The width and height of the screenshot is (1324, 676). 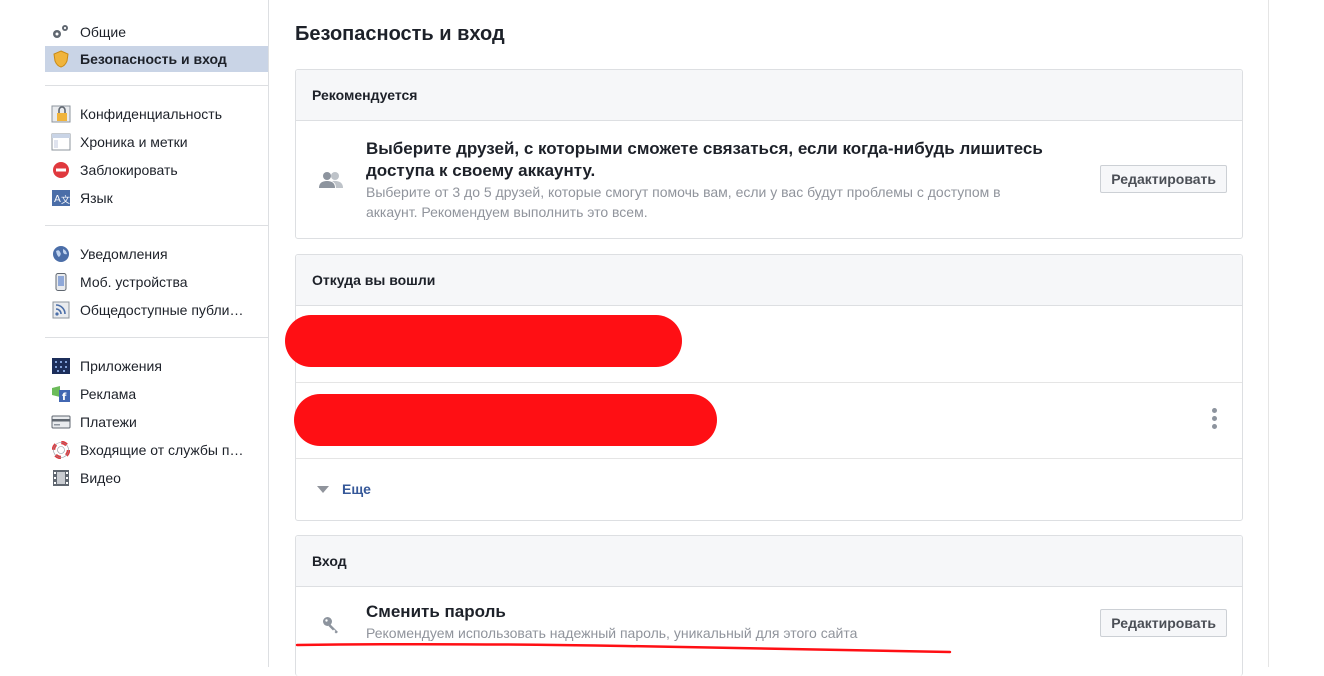 I want to click on sidebar-item-timeline: Хроника и метки, so click(x=156, y=142).